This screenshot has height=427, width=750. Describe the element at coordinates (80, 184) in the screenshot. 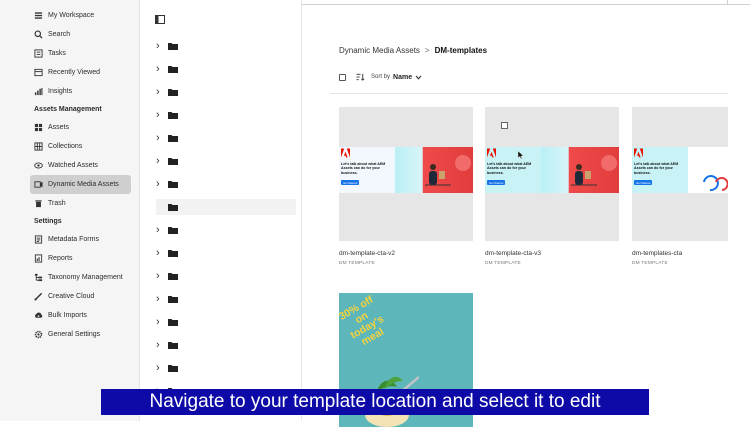

I see `sidebar-item-dynamic-media-assets: Dynamic Media Assets` at that location.